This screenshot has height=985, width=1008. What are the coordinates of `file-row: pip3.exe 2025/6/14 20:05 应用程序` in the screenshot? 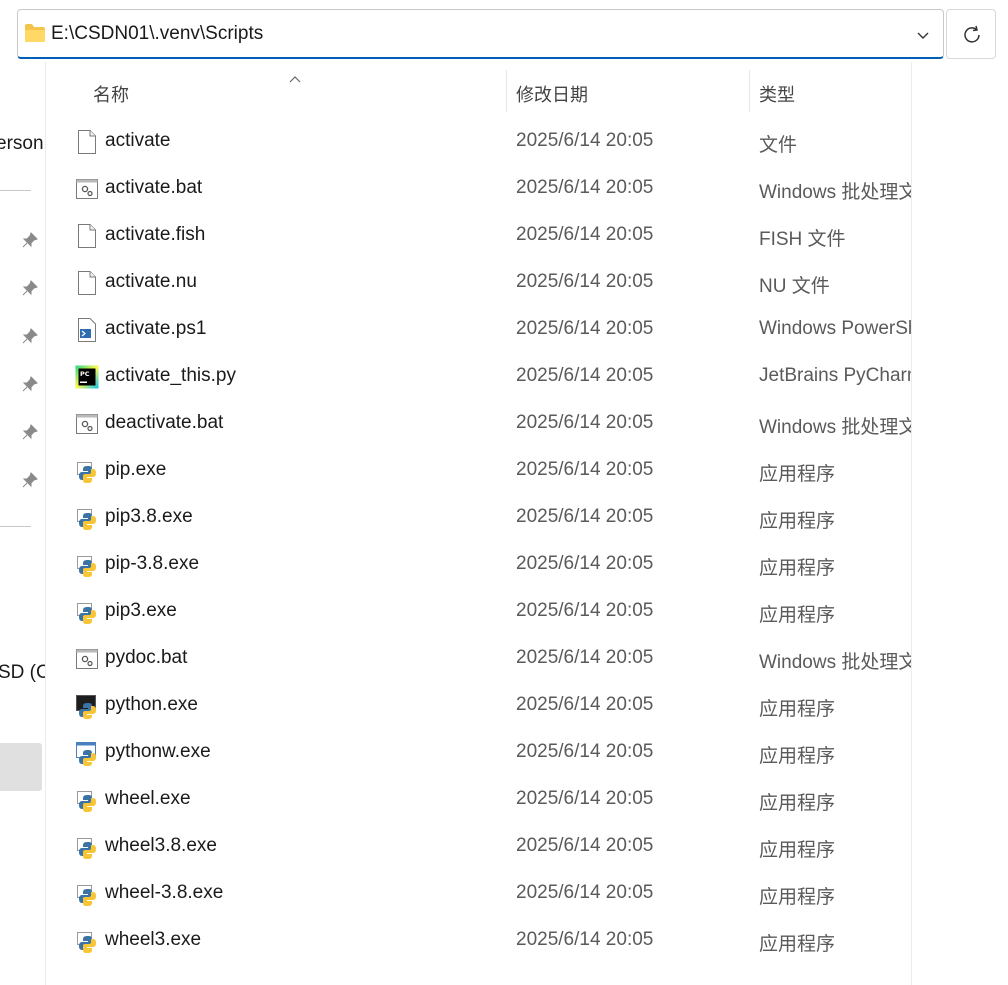 It's located at (478, 611).